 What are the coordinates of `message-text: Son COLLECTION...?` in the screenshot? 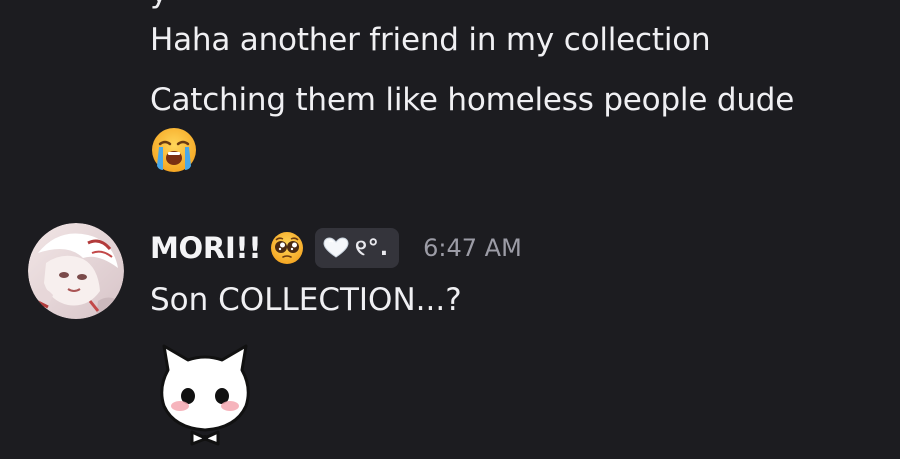 It's located at (306, 300).